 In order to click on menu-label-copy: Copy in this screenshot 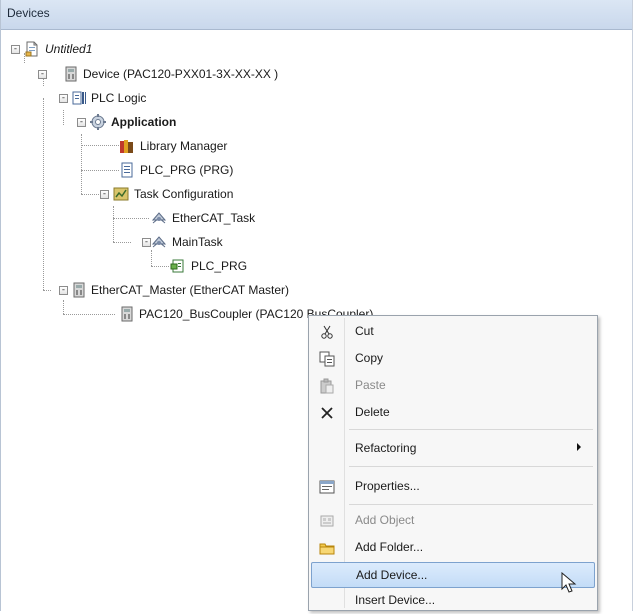, I will do `click(369, 358)`.